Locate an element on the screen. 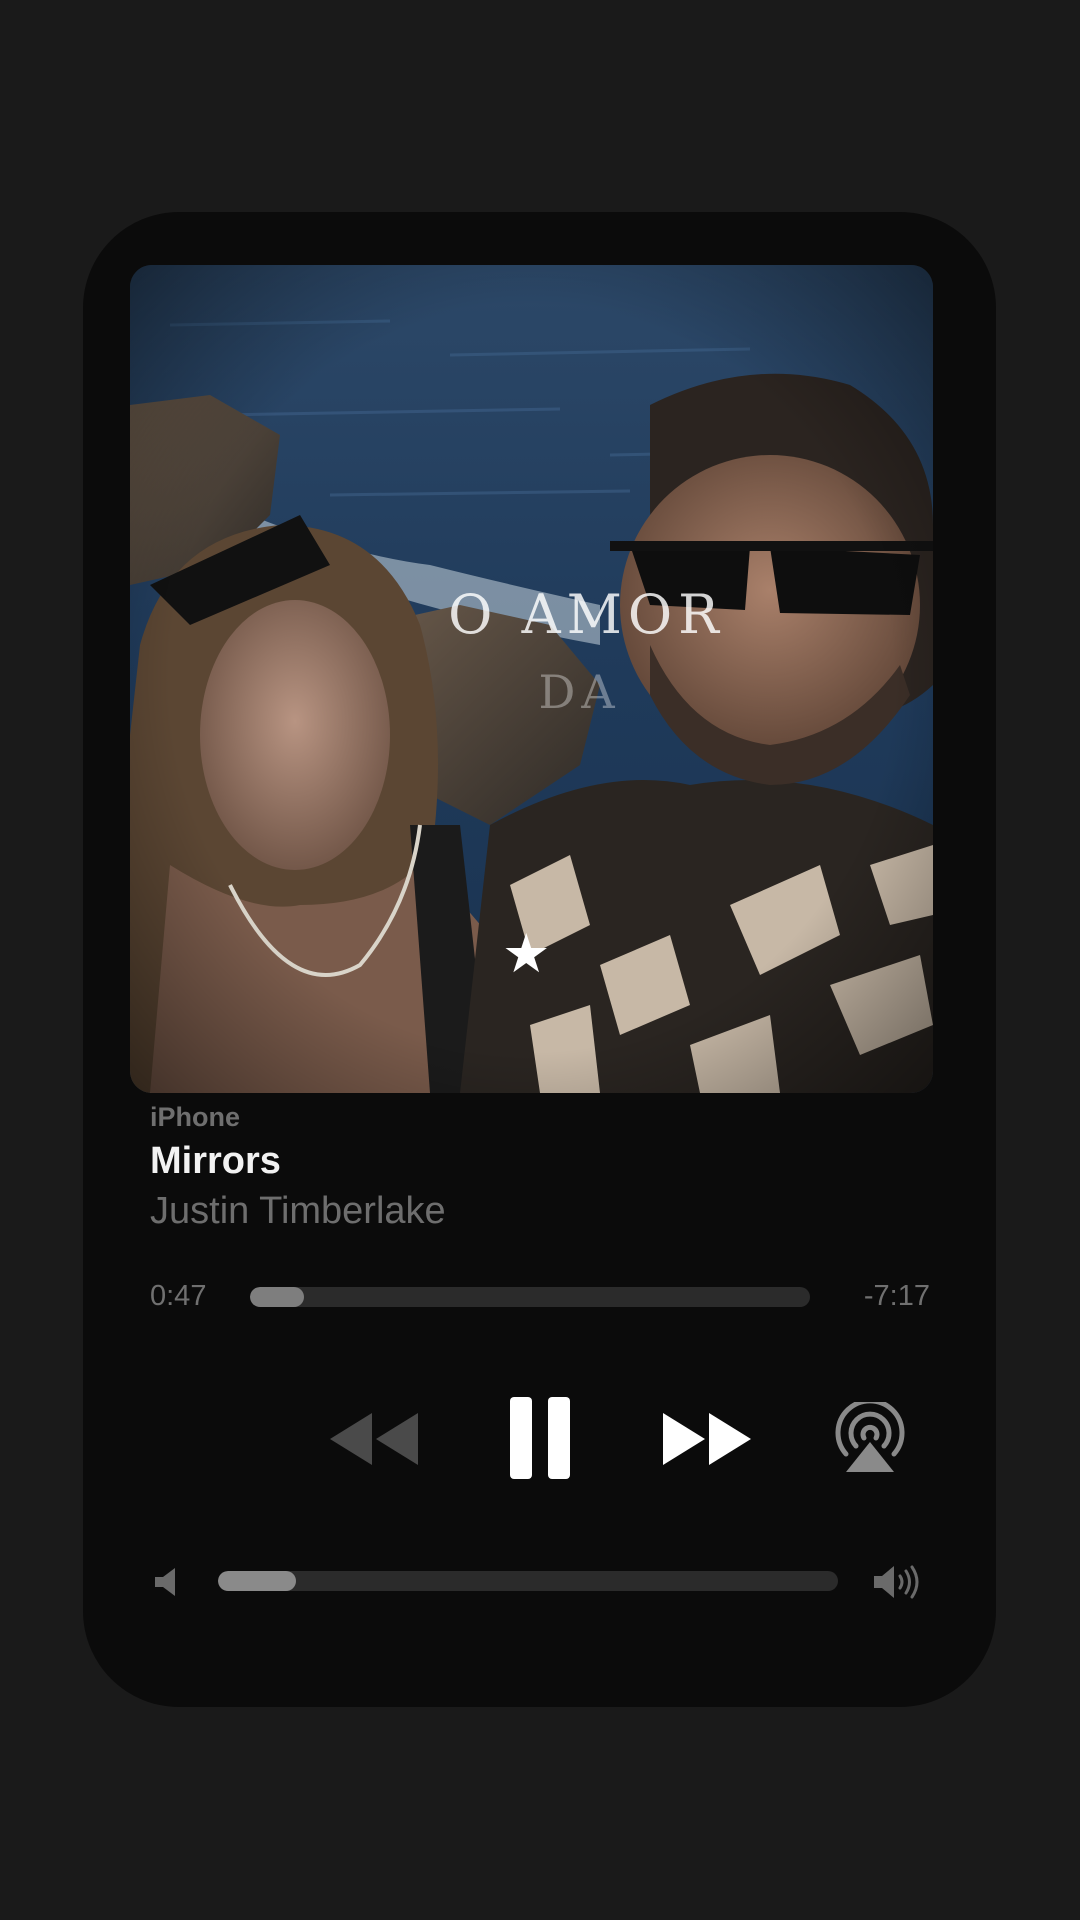 The height and width of the screenshot is (1920, 1080). airplay-icon is located at coordinates (870, 1437).